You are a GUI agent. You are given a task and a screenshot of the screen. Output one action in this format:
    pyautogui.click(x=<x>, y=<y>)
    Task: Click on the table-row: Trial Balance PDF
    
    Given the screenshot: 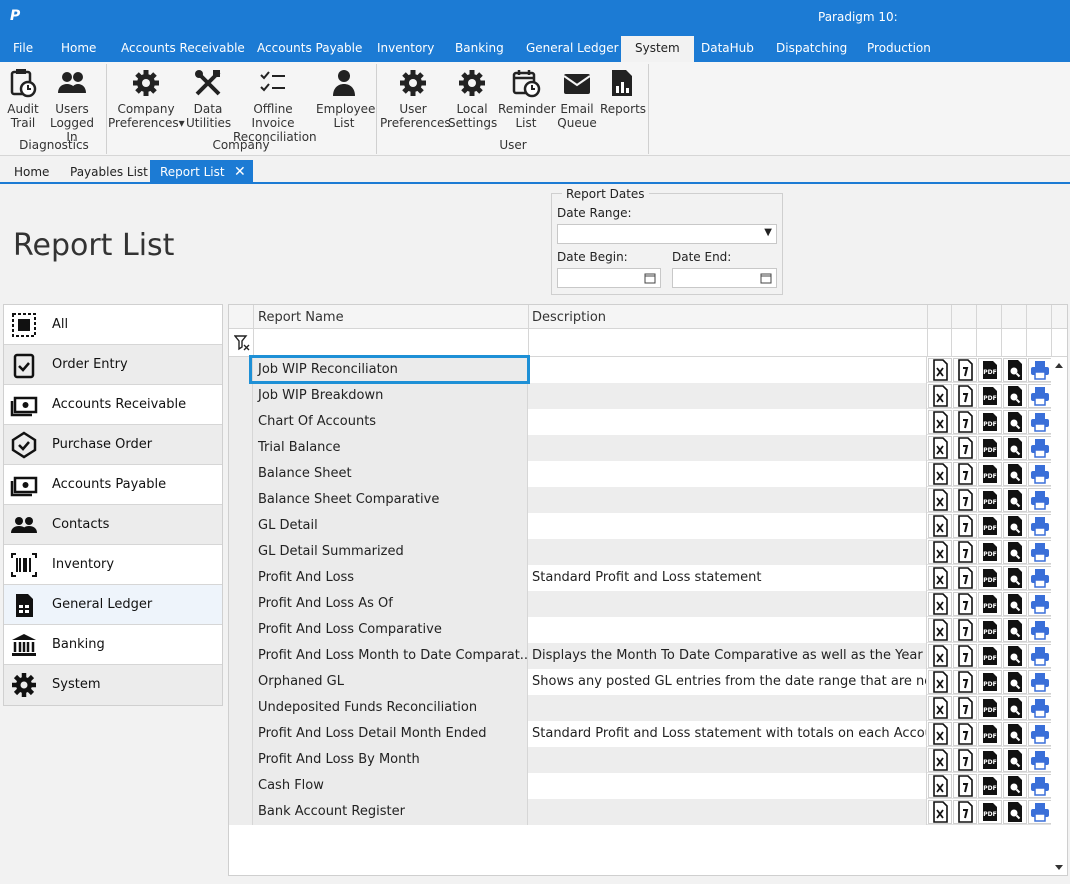 What is the action you would take?
    pyautogui.click(x=648, y=448)
    